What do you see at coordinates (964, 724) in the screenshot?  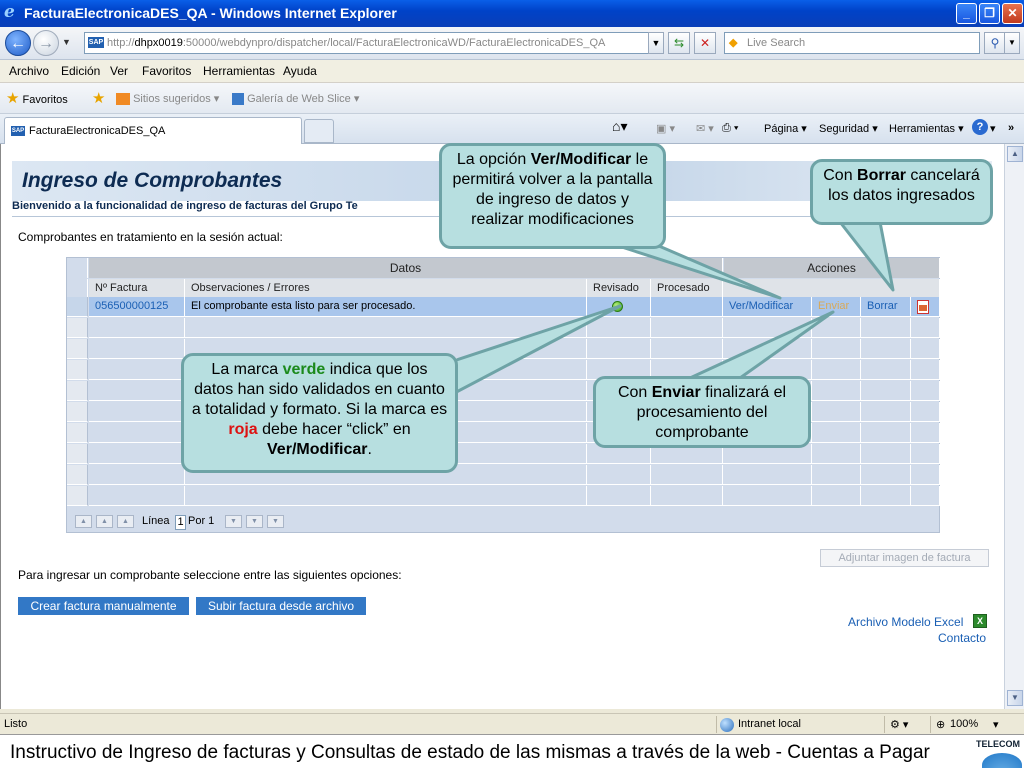 I see `zoom-level: 100%` at bounding box center [964, 724].